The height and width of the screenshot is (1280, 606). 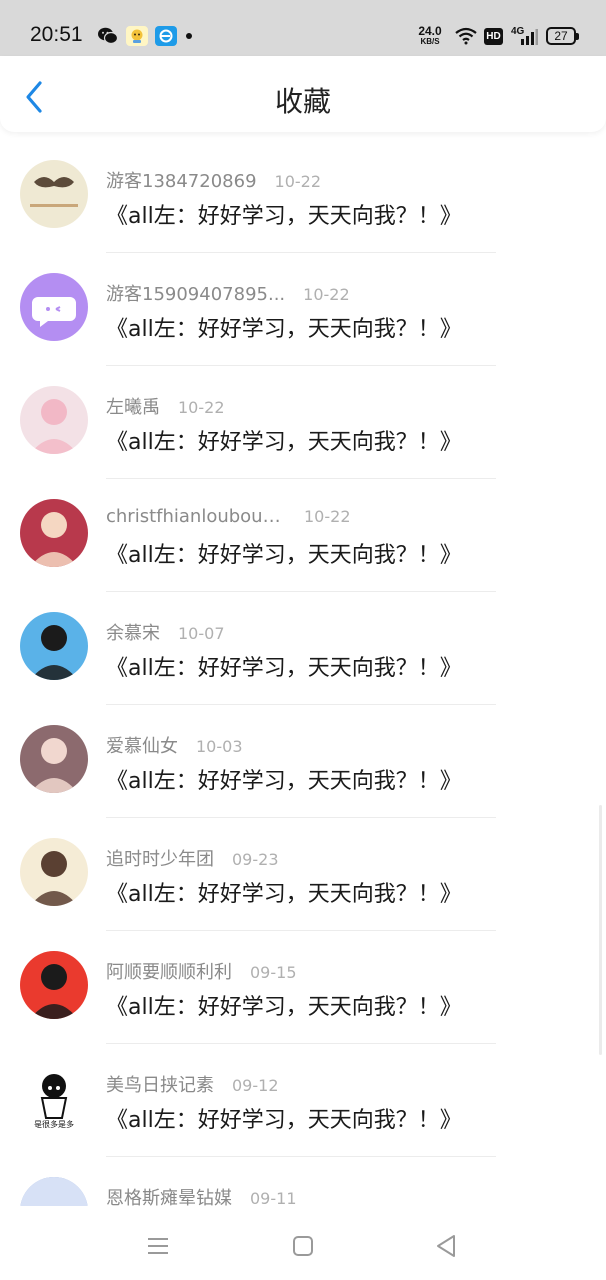 I want to click on item-meta: 爱慕仙女 10-03, so click(x=174, y=745).